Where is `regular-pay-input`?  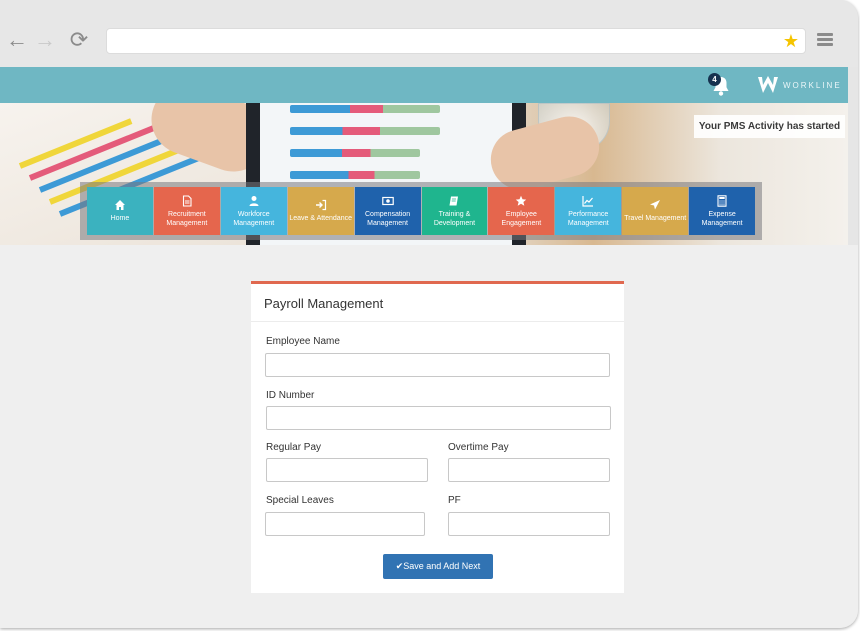 regular-pay-input is located at coordinates (347, 470).